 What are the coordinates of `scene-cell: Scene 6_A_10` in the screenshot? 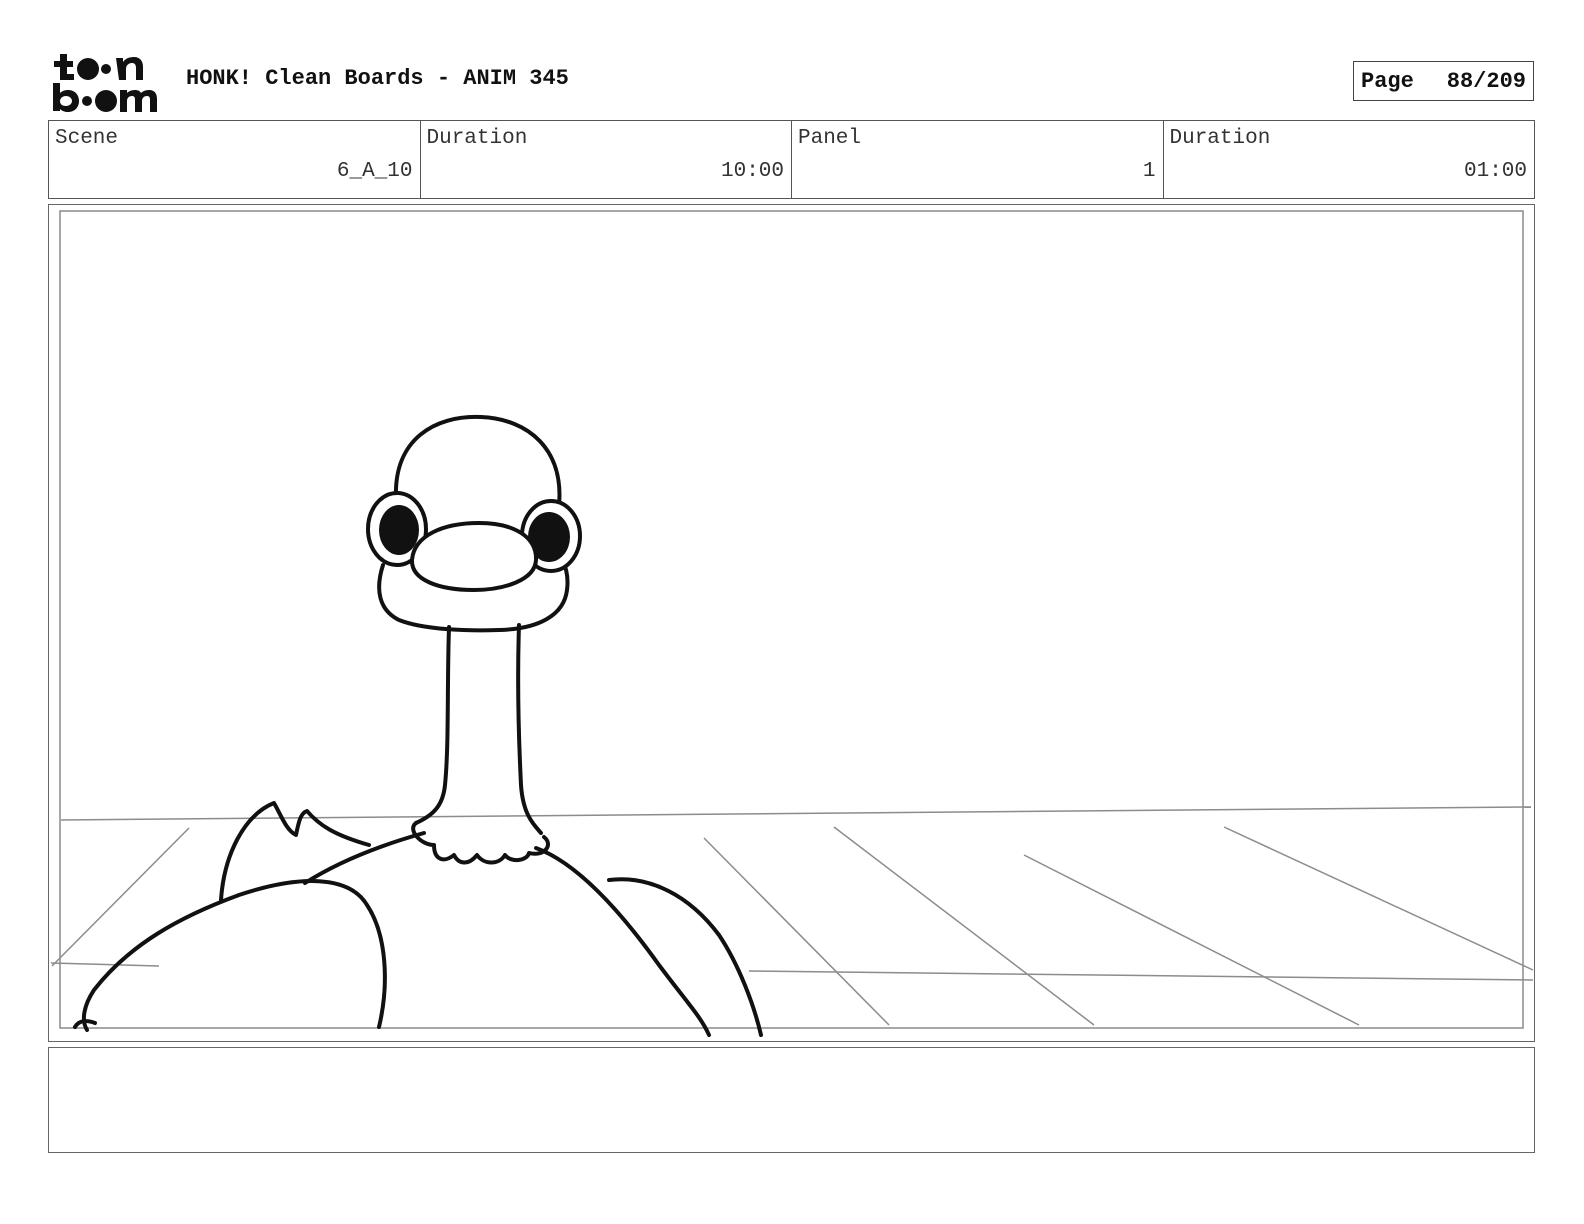 It's located at (235, 159).